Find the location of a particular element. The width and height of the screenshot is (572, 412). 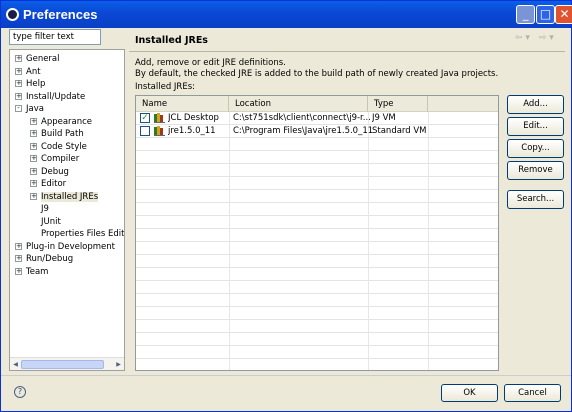

jre-checkbox is located at coordinates (145, 131).